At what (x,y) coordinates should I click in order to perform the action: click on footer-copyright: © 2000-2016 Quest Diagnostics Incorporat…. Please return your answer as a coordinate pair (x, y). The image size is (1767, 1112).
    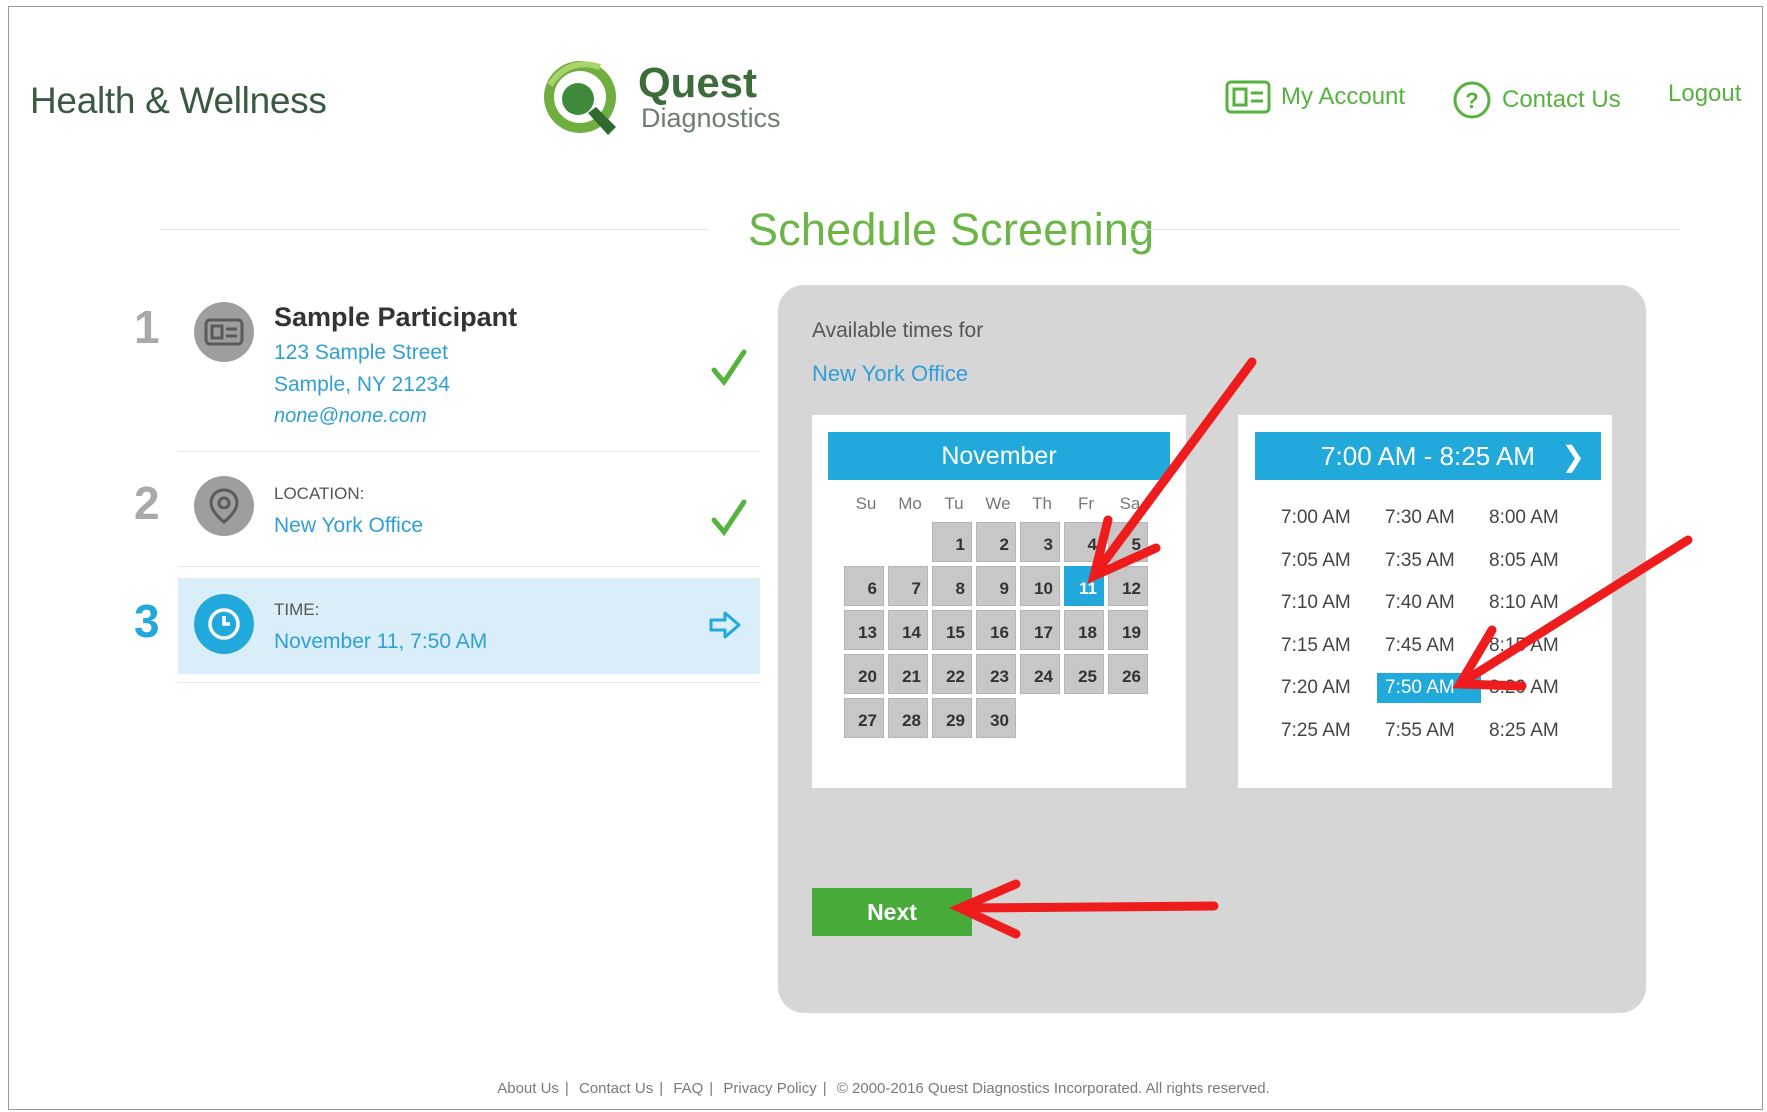
    Looking at the image, I should click on (1053, 1088).